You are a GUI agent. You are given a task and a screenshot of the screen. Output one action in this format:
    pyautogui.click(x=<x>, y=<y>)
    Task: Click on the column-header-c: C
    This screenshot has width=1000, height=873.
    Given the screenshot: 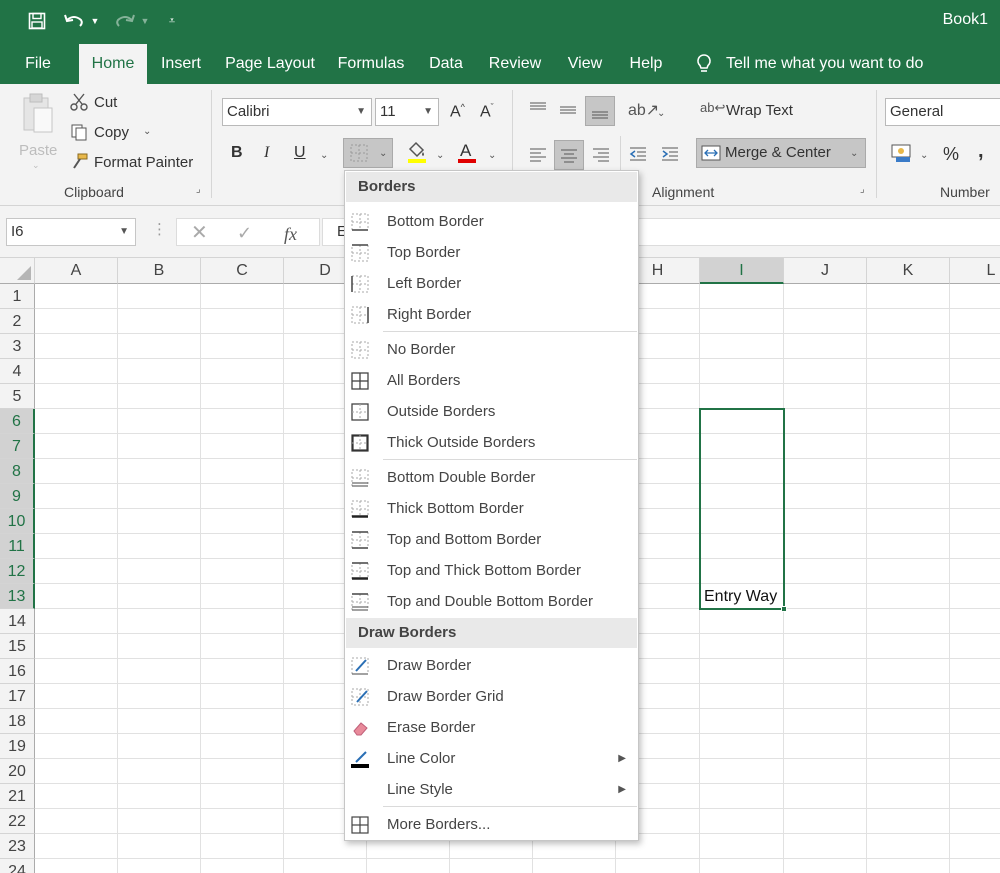 What is the action you would take?
    pyautogui.click(x=242, y=271)
    